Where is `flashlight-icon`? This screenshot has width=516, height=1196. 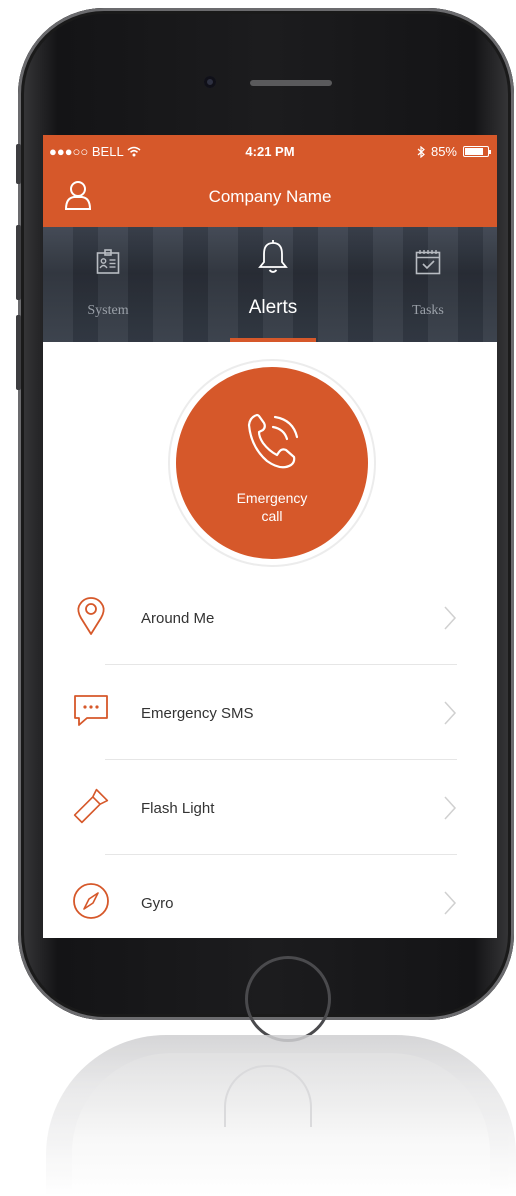 flashlight-icon is located at coordinates (91, 806).